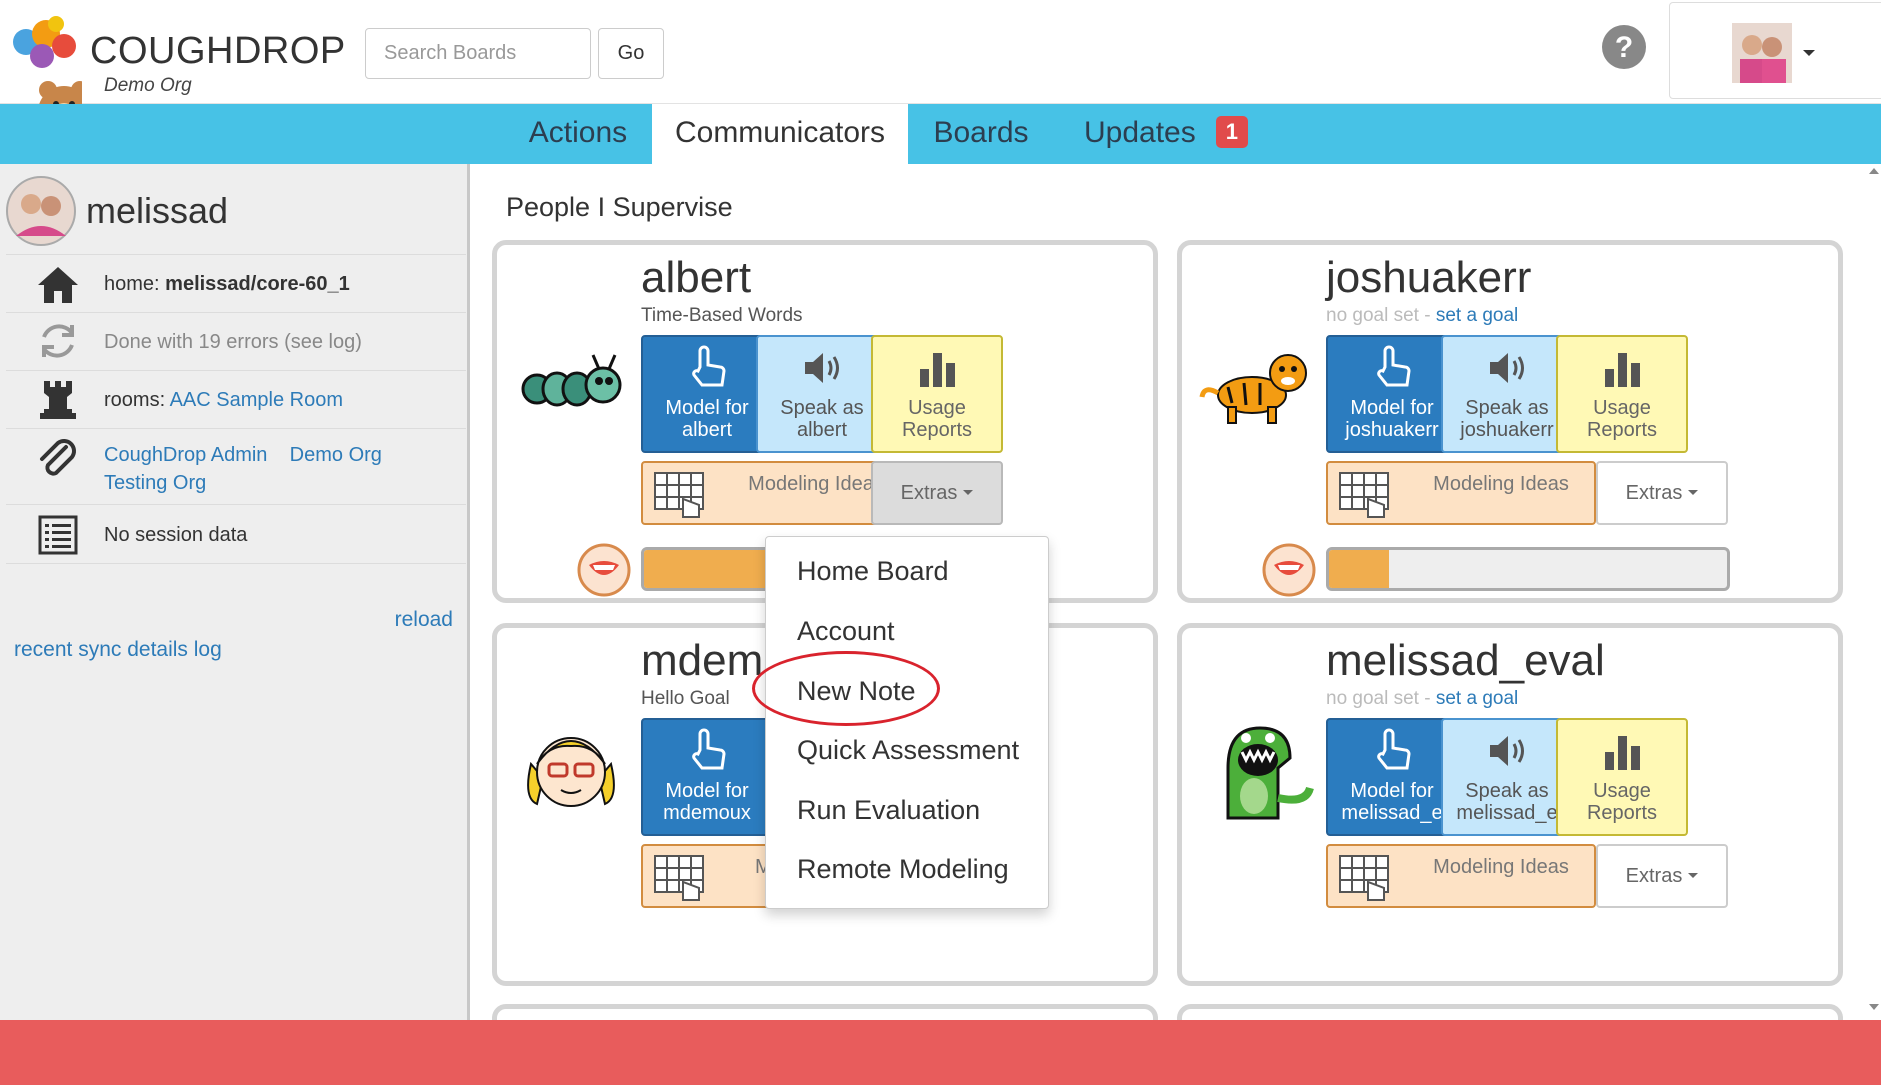 The image size is (1881, 1085). I want to click on communicator-goal: Hello Goal, so click(685, 699).